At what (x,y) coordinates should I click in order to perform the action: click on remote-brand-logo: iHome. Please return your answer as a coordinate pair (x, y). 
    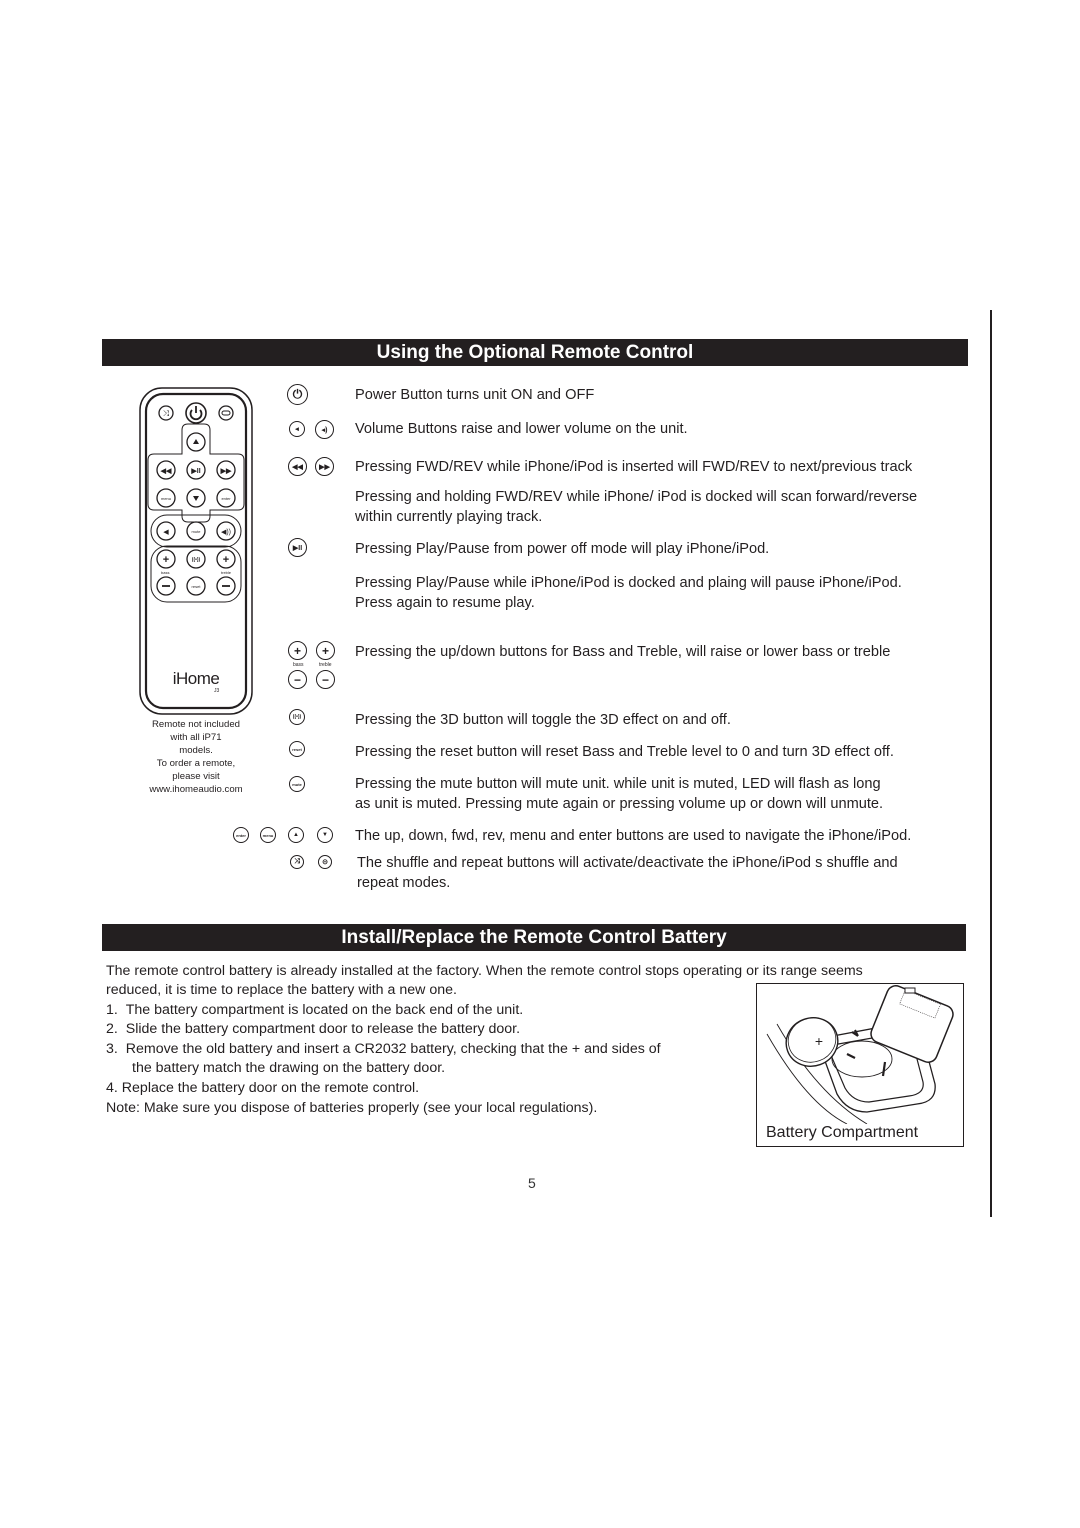
    Looking at the image, I should click on (196, 678).